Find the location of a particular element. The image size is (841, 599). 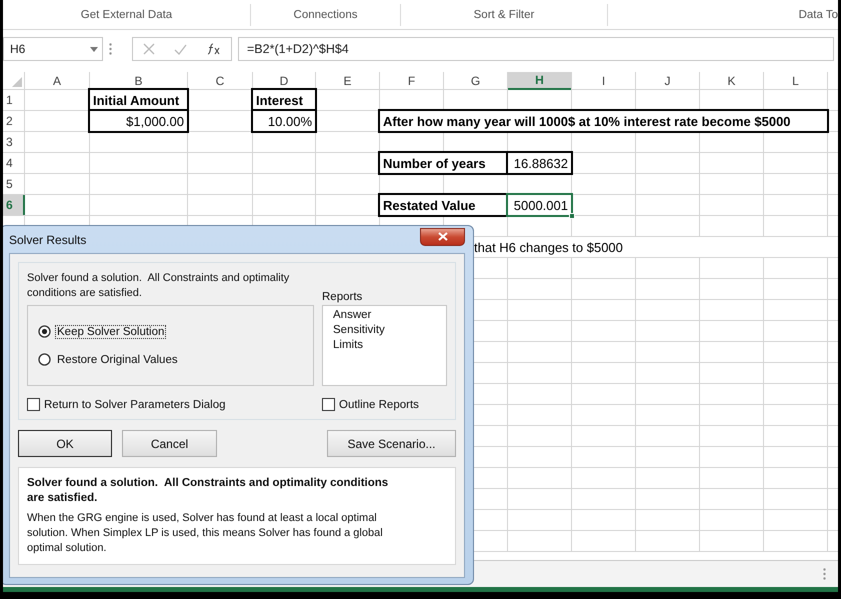

column-header: K is located at coordinates (731, 80).